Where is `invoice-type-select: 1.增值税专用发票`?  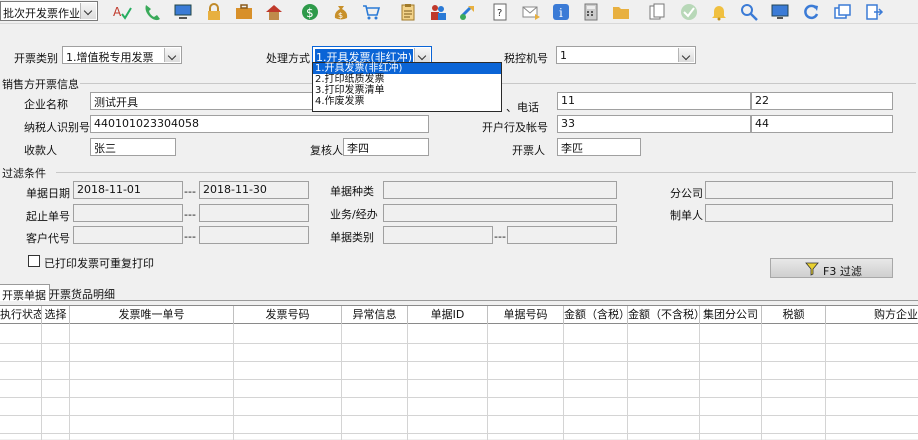 invoice-type-select: 1.增值税专用发票 is located at coordinates (122, 55).